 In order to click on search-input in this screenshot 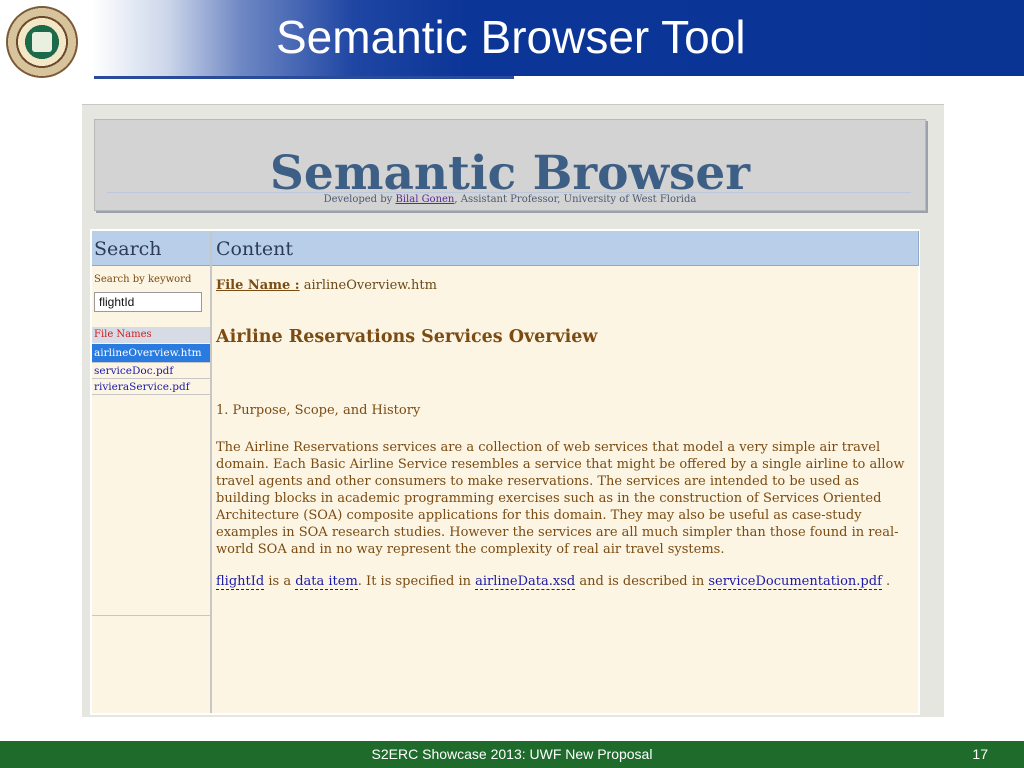, I will do `click(148, 302)`.